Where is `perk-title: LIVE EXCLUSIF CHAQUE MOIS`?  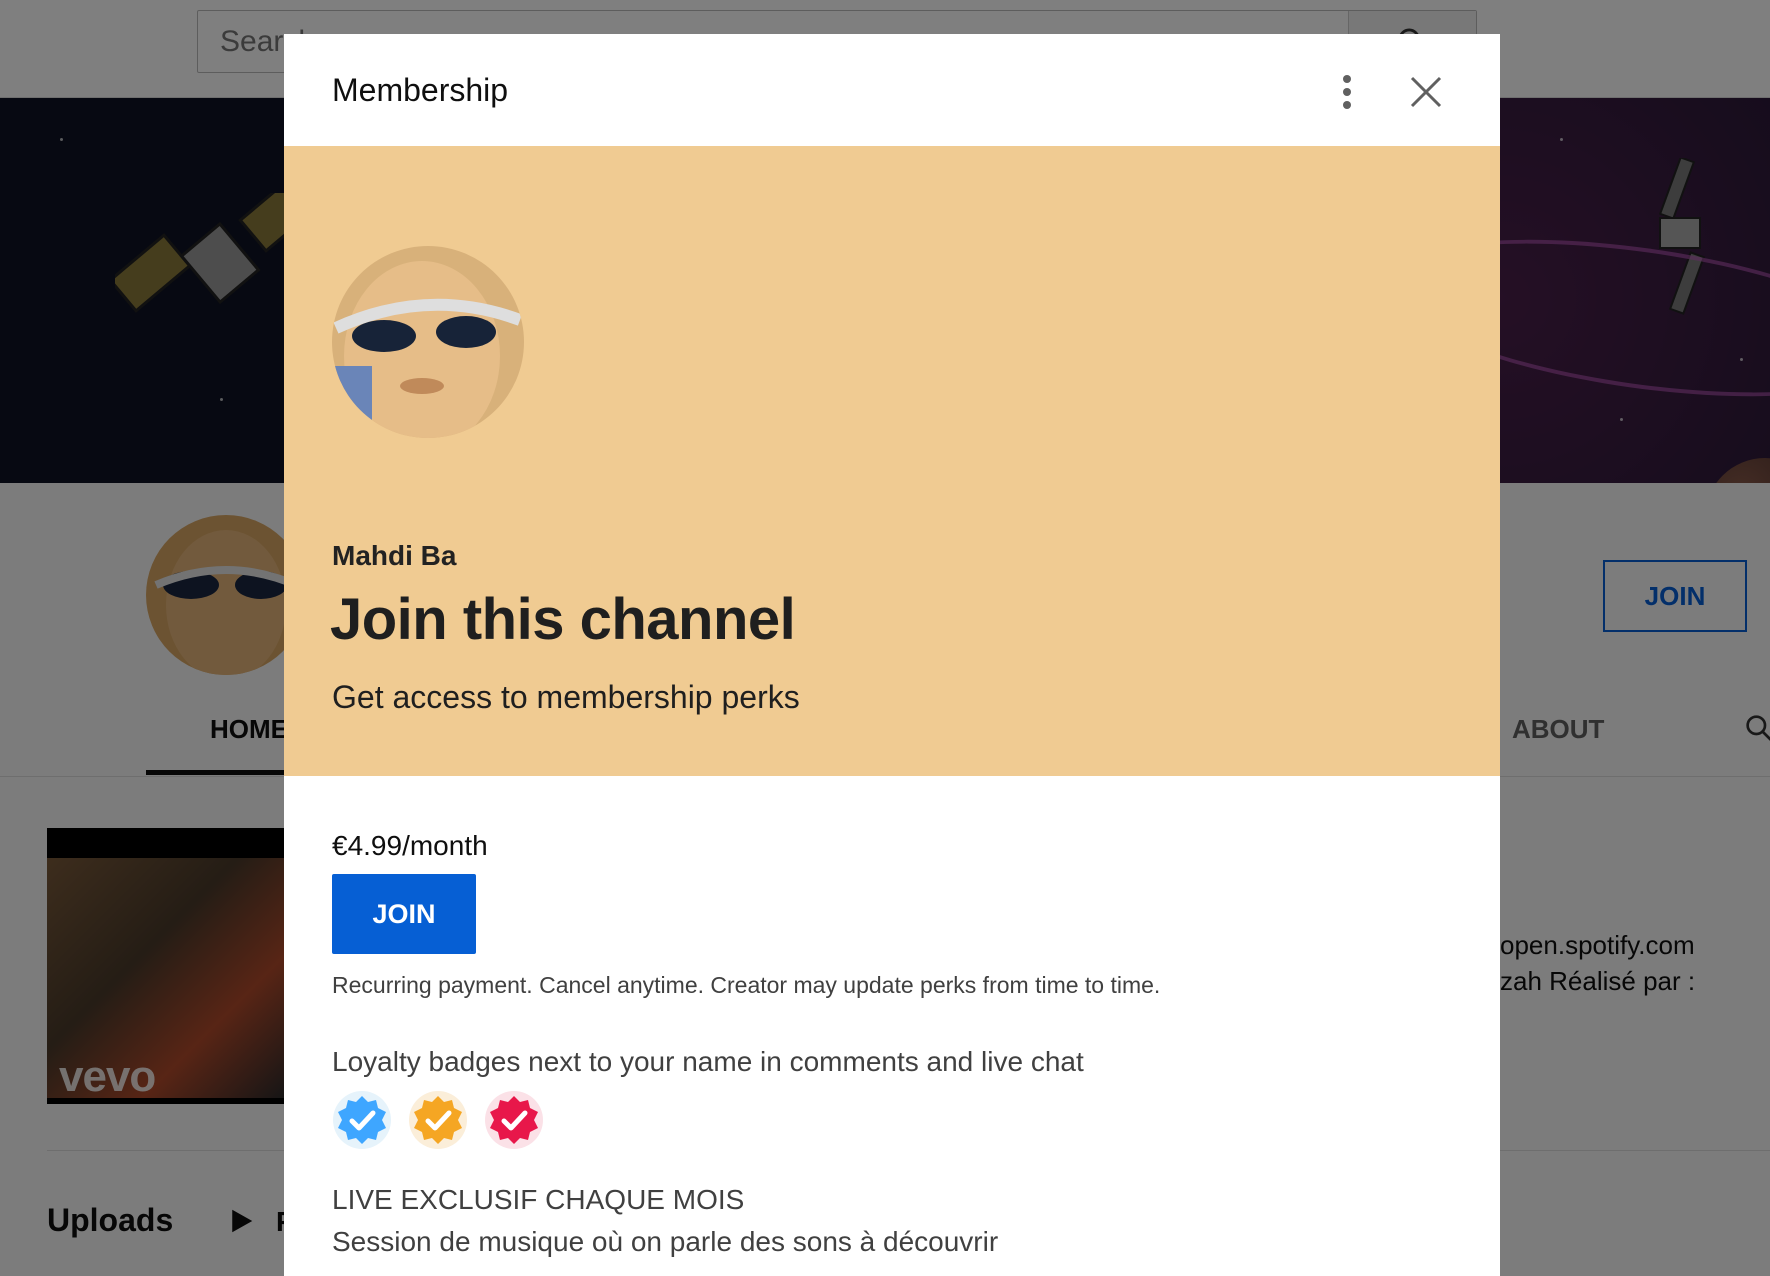
perk-title: LIVE EXCLUSIF CHAQUE MOIS is located at coordinates (538, 1199).